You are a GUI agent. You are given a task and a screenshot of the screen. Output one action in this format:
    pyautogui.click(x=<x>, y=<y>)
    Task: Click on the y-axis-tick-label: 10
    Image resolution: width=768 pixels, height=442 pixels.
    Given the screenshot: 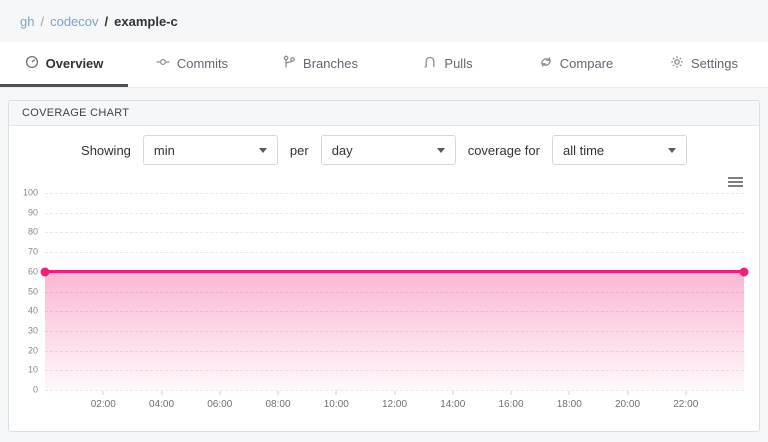 What is the action you would take?
    pyautogui.click(x=32, y=369)
    